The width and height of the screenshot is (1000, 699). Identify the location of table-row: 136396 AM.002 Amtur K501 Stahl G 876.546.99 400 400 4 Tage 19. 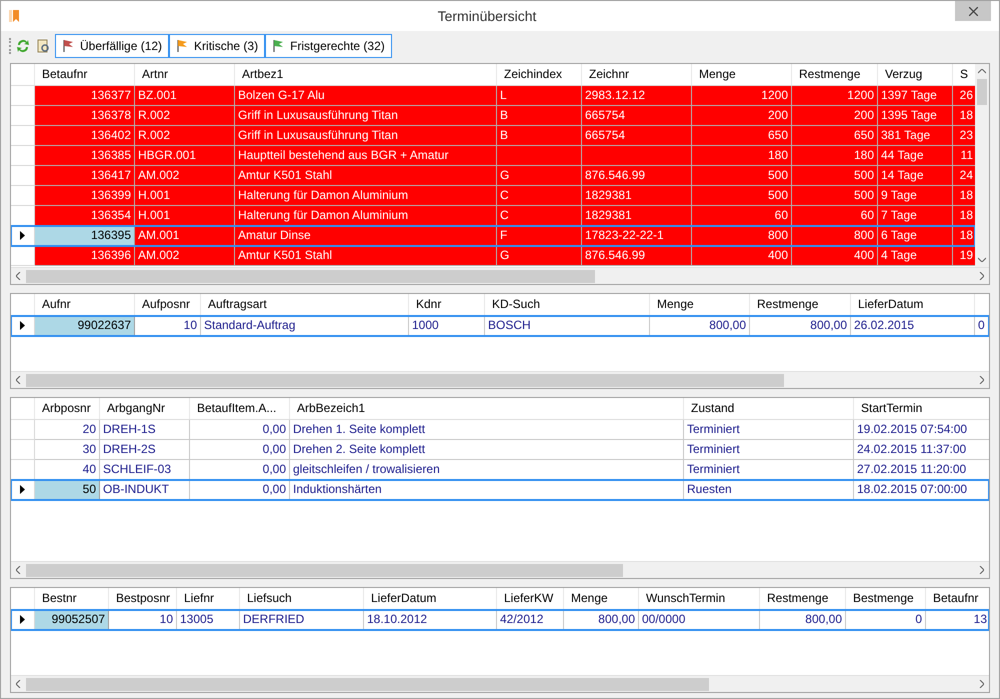
(493, 256).